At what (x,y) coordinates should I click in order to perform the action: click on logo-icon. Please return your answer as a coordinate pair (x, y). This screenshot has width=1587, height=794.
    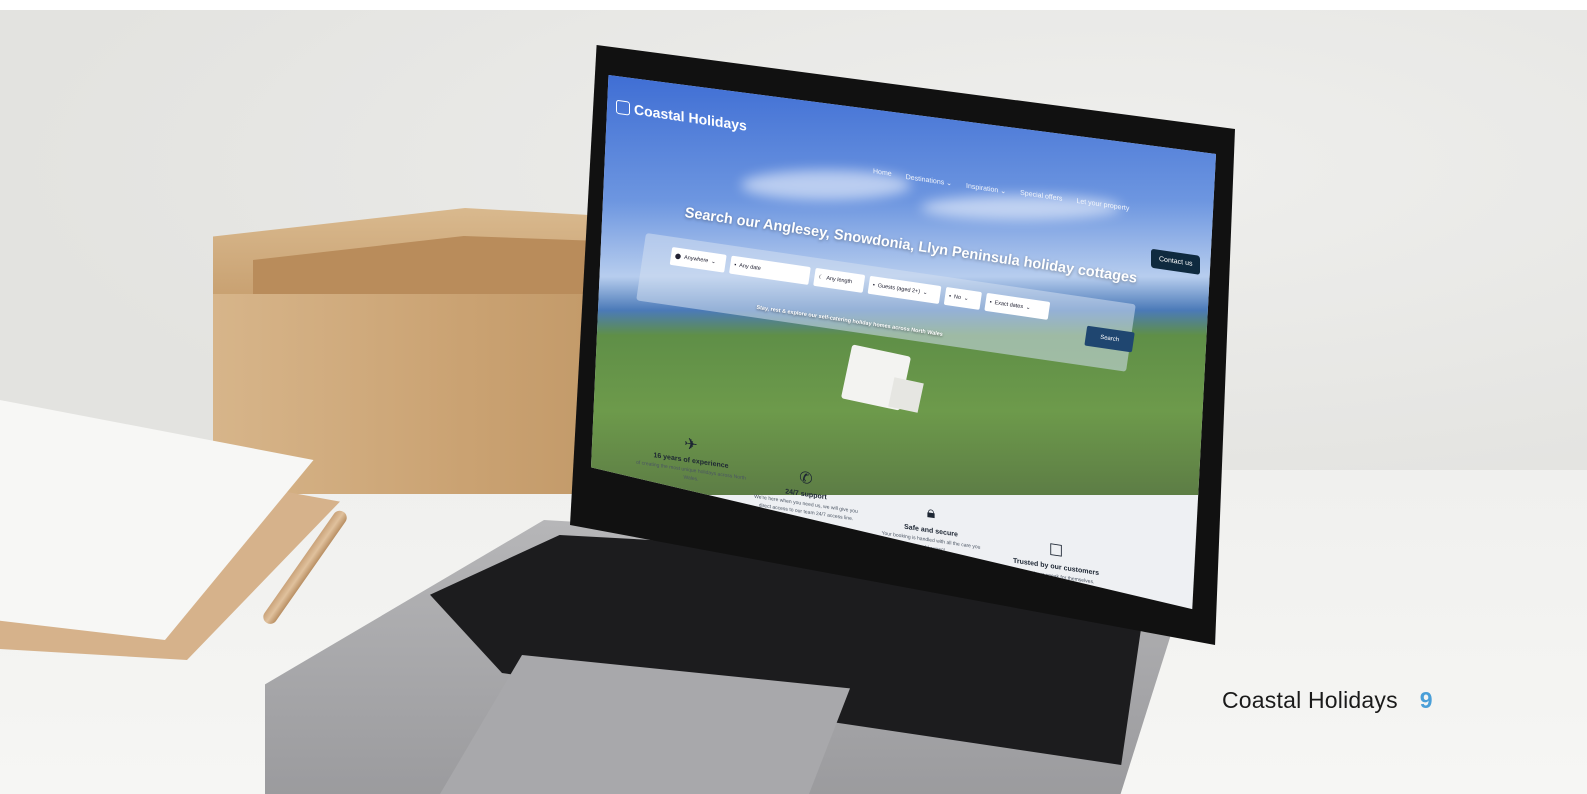
    Looking at the image, I should click on (623, 107).